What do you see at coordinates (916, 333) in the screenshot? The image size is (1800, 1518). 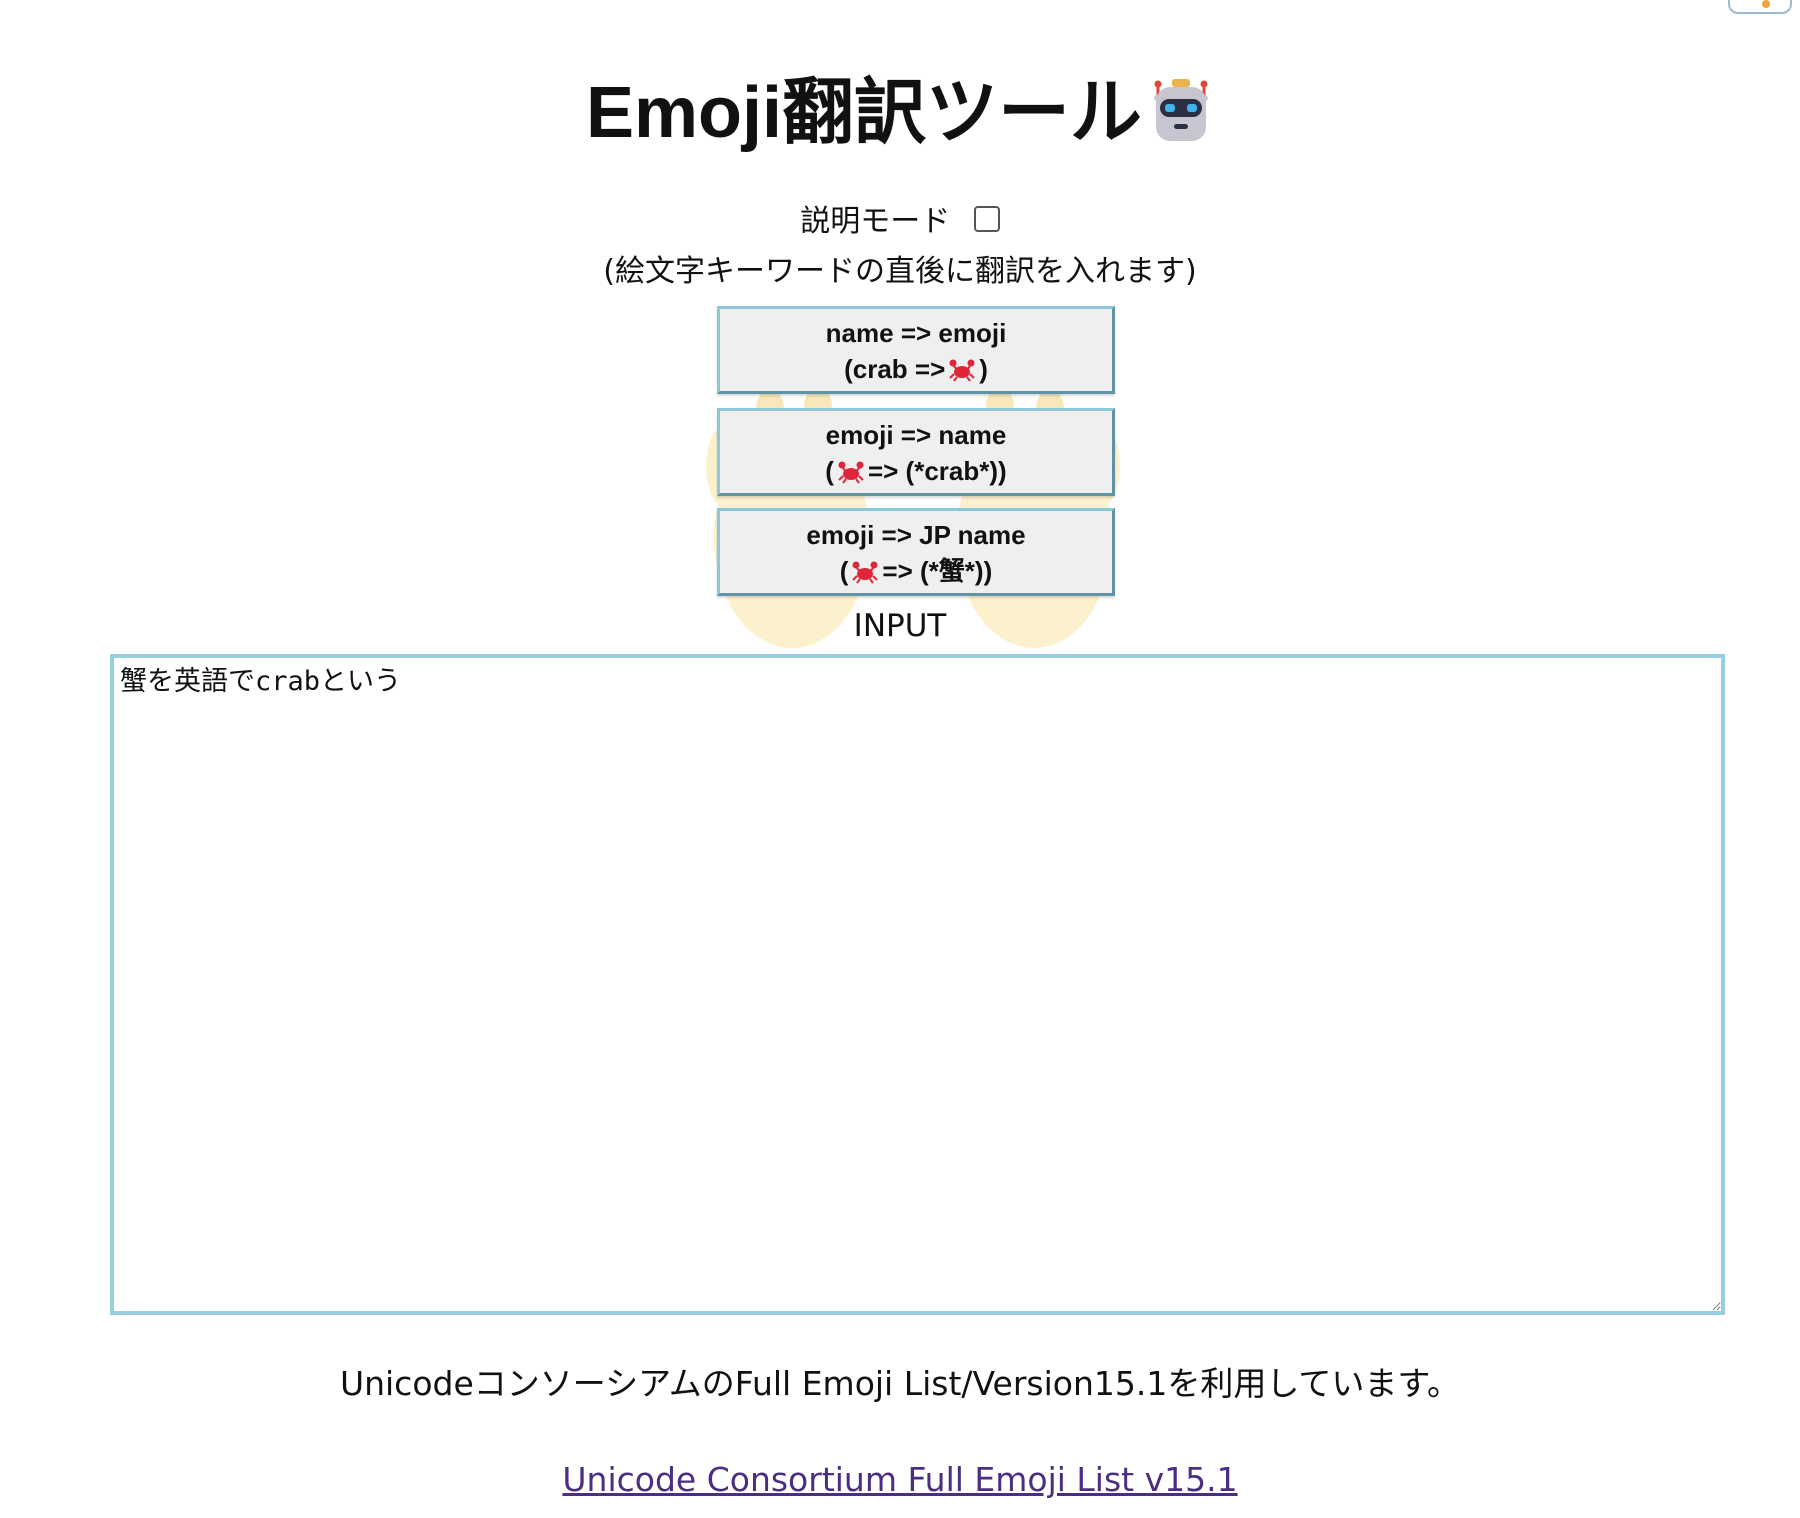 I see `button-line1: name => emoji` at bounding box center [916, 333].